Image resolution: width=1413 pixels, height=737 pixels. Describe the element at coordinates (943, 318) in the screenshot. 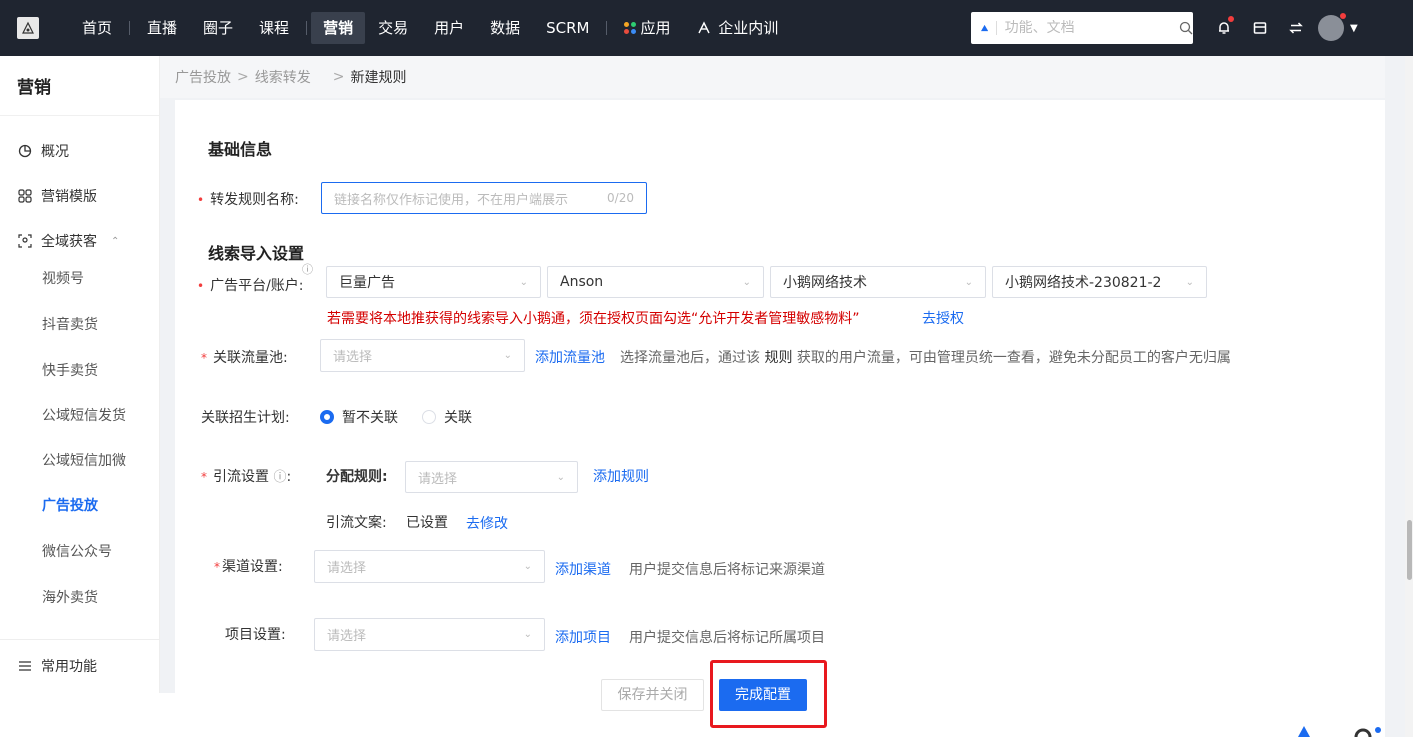

I see `authorize-link: 去授权` at that location.